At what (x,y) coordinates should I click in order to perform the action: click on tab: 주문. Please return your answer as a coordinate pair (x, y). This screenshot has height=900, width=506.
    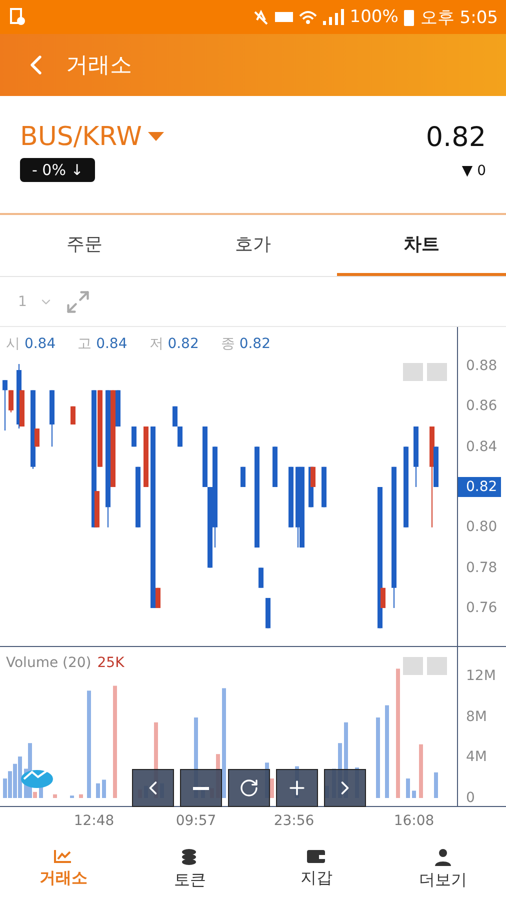
    Looking at the image, I should click on (84, 245).